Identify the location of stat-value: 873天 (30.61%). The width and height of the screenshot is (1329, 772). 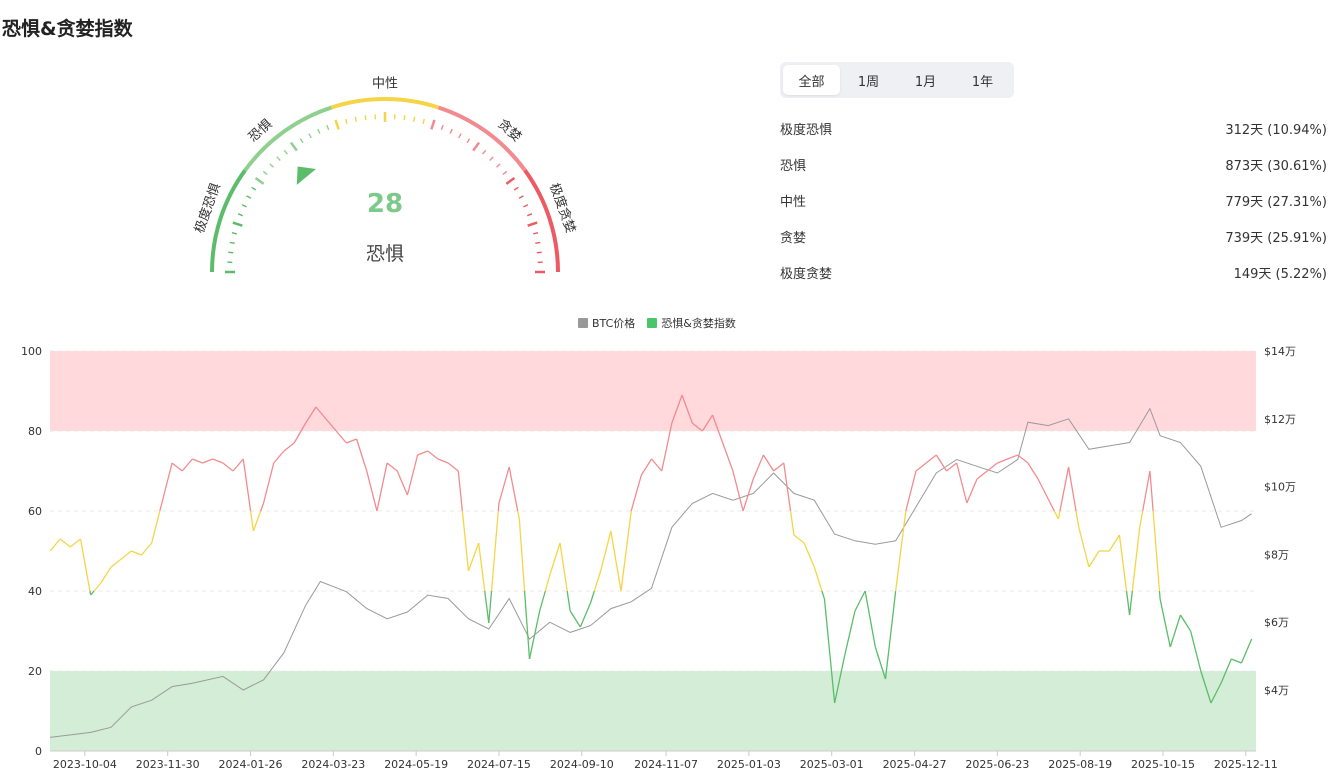
(1276, 166).